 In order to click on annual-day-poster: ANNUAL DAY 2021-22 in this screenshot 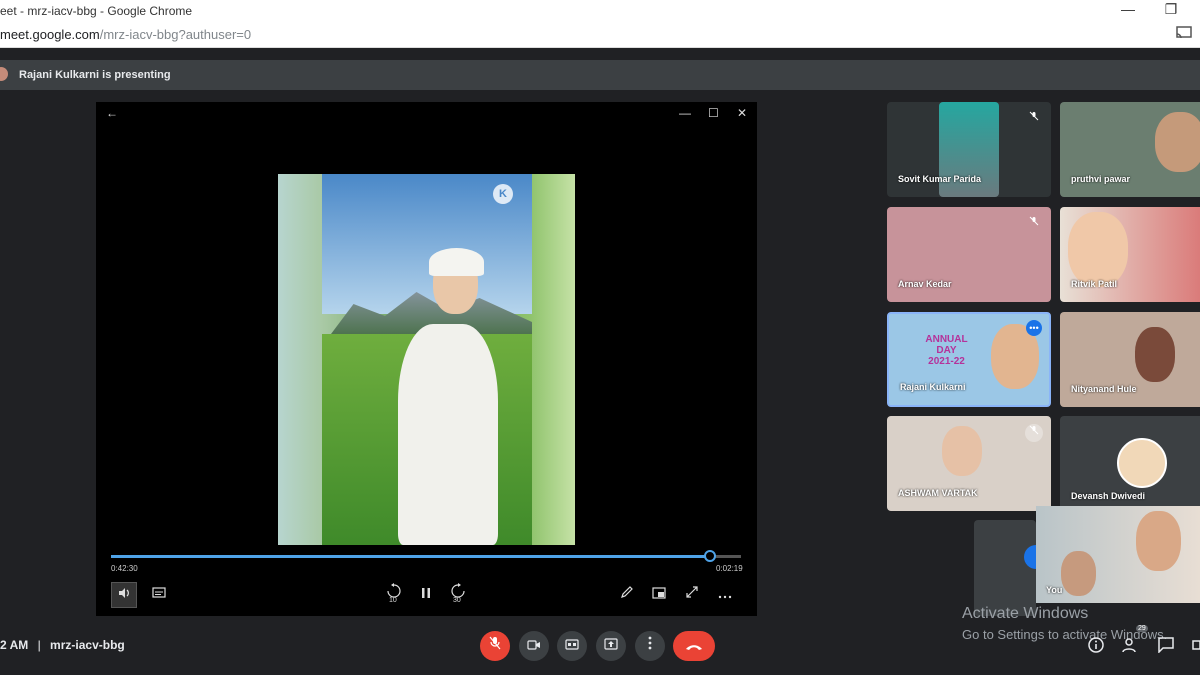, I will do `click(946, 350)`.